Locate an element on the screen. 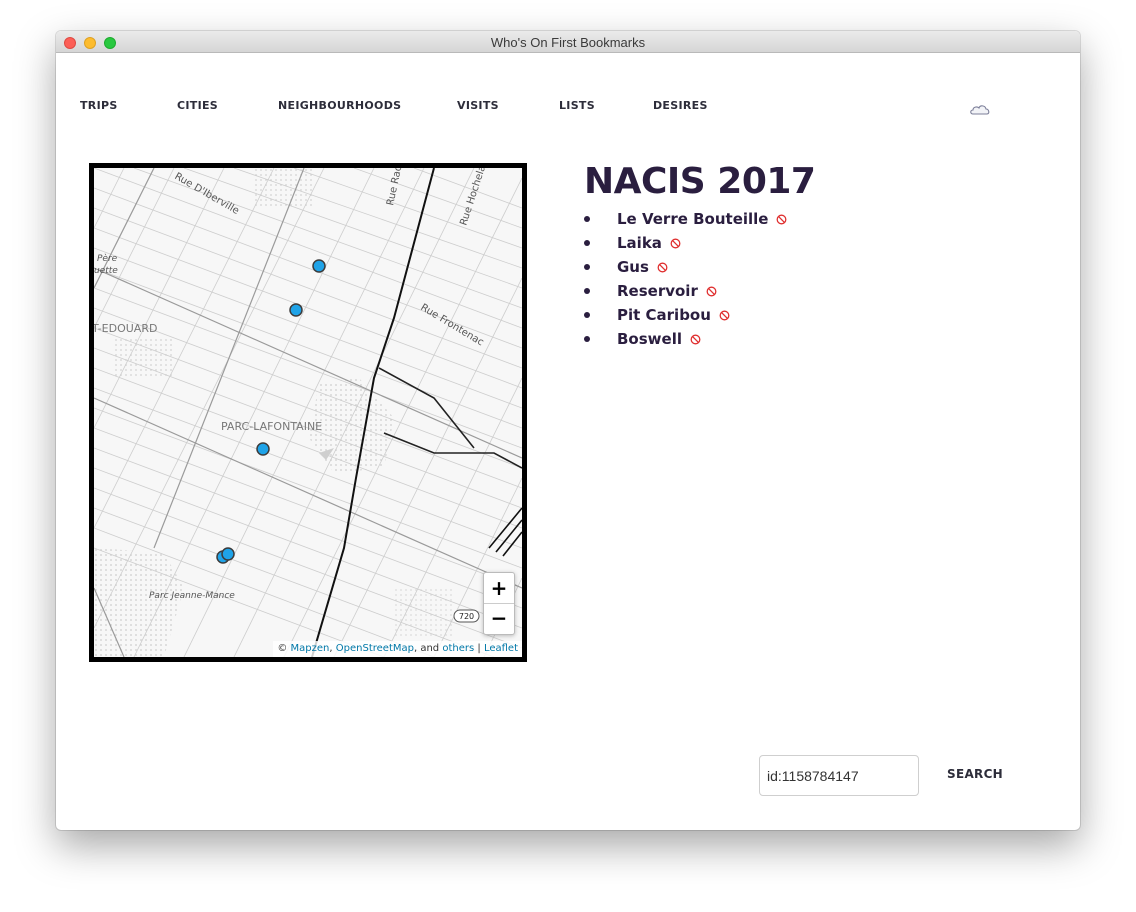  map-label-neighbourhood: PARC-LAFONTAINE is located at coordinates (271, 426).